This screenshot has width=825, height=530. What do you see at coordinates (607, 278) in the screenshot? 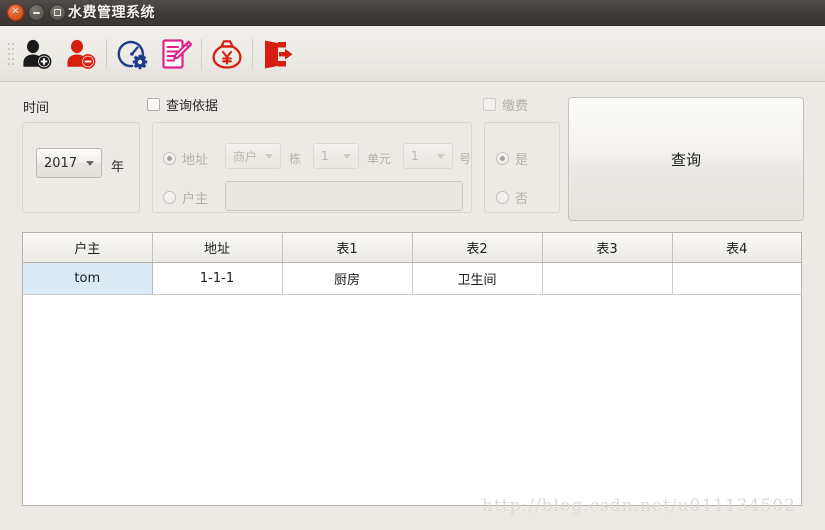
I see `cell-meter3` at bounding box center [607, 278].